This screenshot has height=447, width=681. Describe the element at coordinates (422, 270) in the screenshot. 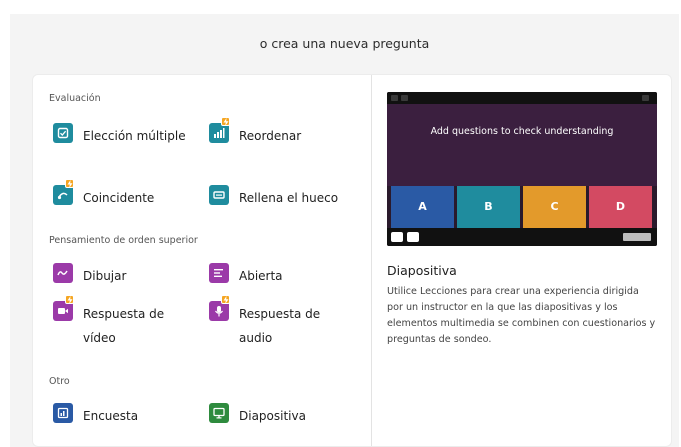

I see `description-title: Diapositiva` at that location.